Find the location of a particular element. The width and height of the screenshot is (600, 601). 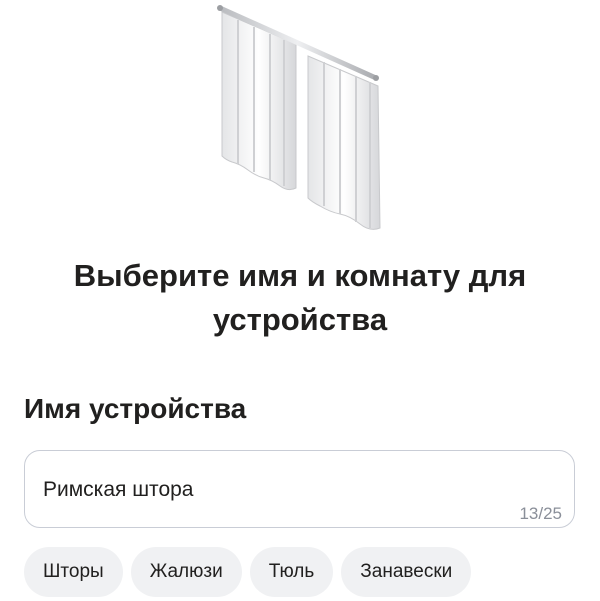

suggestion-chip: Тюль is located at coordinates (291, 572).